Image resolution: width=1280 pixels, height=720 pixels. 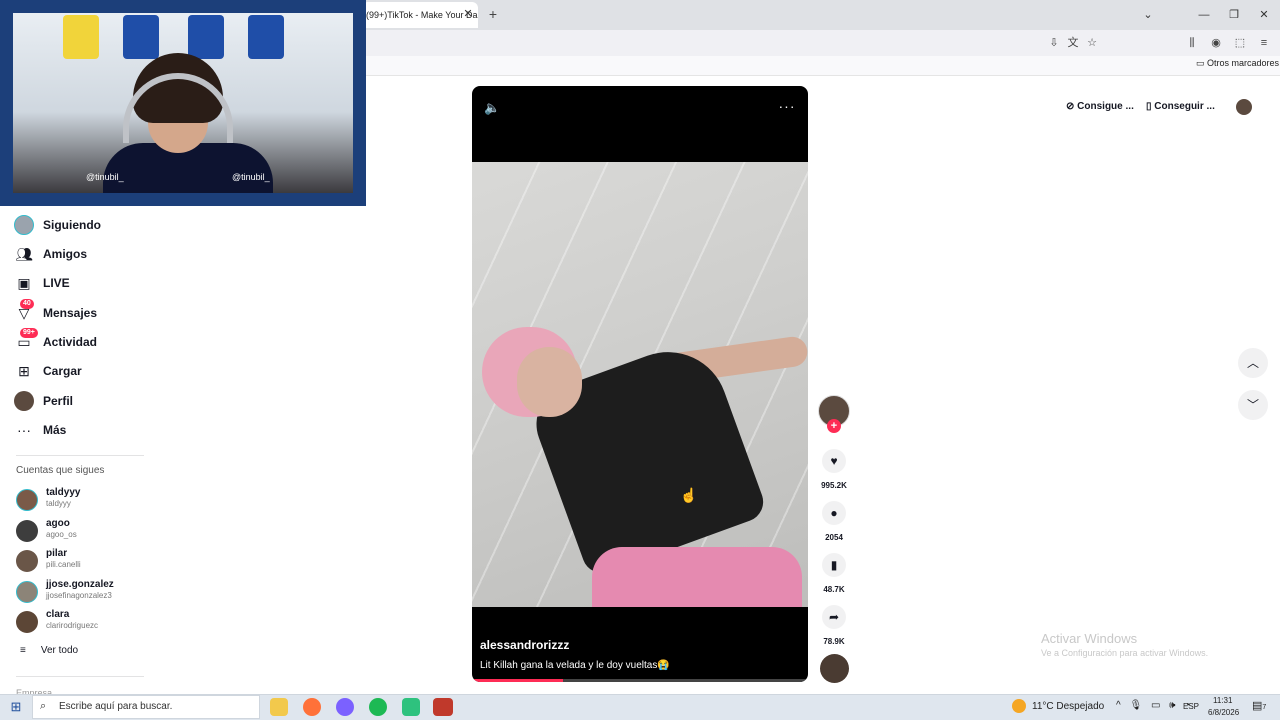 What do you see at coordinates (58, 614) in the screenshot?
I see `account-name: clara` at bounding box center [58, 614].